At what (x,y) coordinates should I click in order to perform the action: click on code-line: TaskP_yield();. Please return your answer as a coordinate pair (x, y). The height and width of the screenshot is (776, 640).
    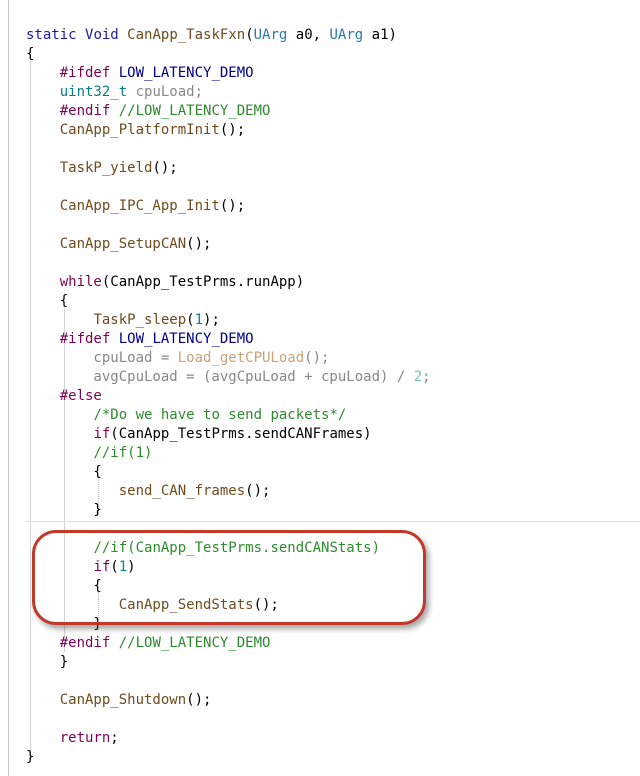
    Looking at the image, I should click on (102, 168).